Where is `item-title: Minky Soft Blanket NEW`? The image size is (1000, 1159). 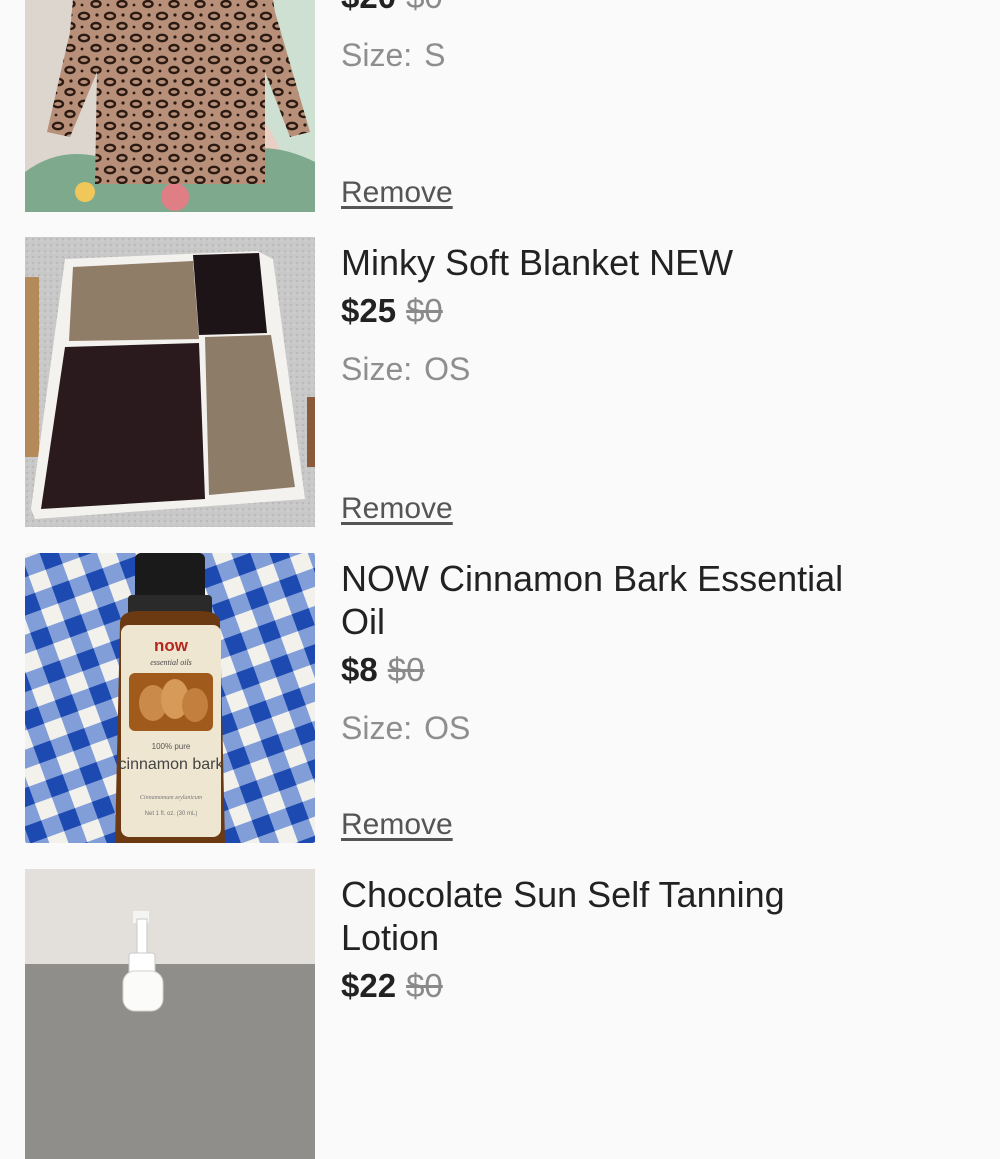
item-title: Minky Soft Blanket NEW is located at coordinates (611, 262).